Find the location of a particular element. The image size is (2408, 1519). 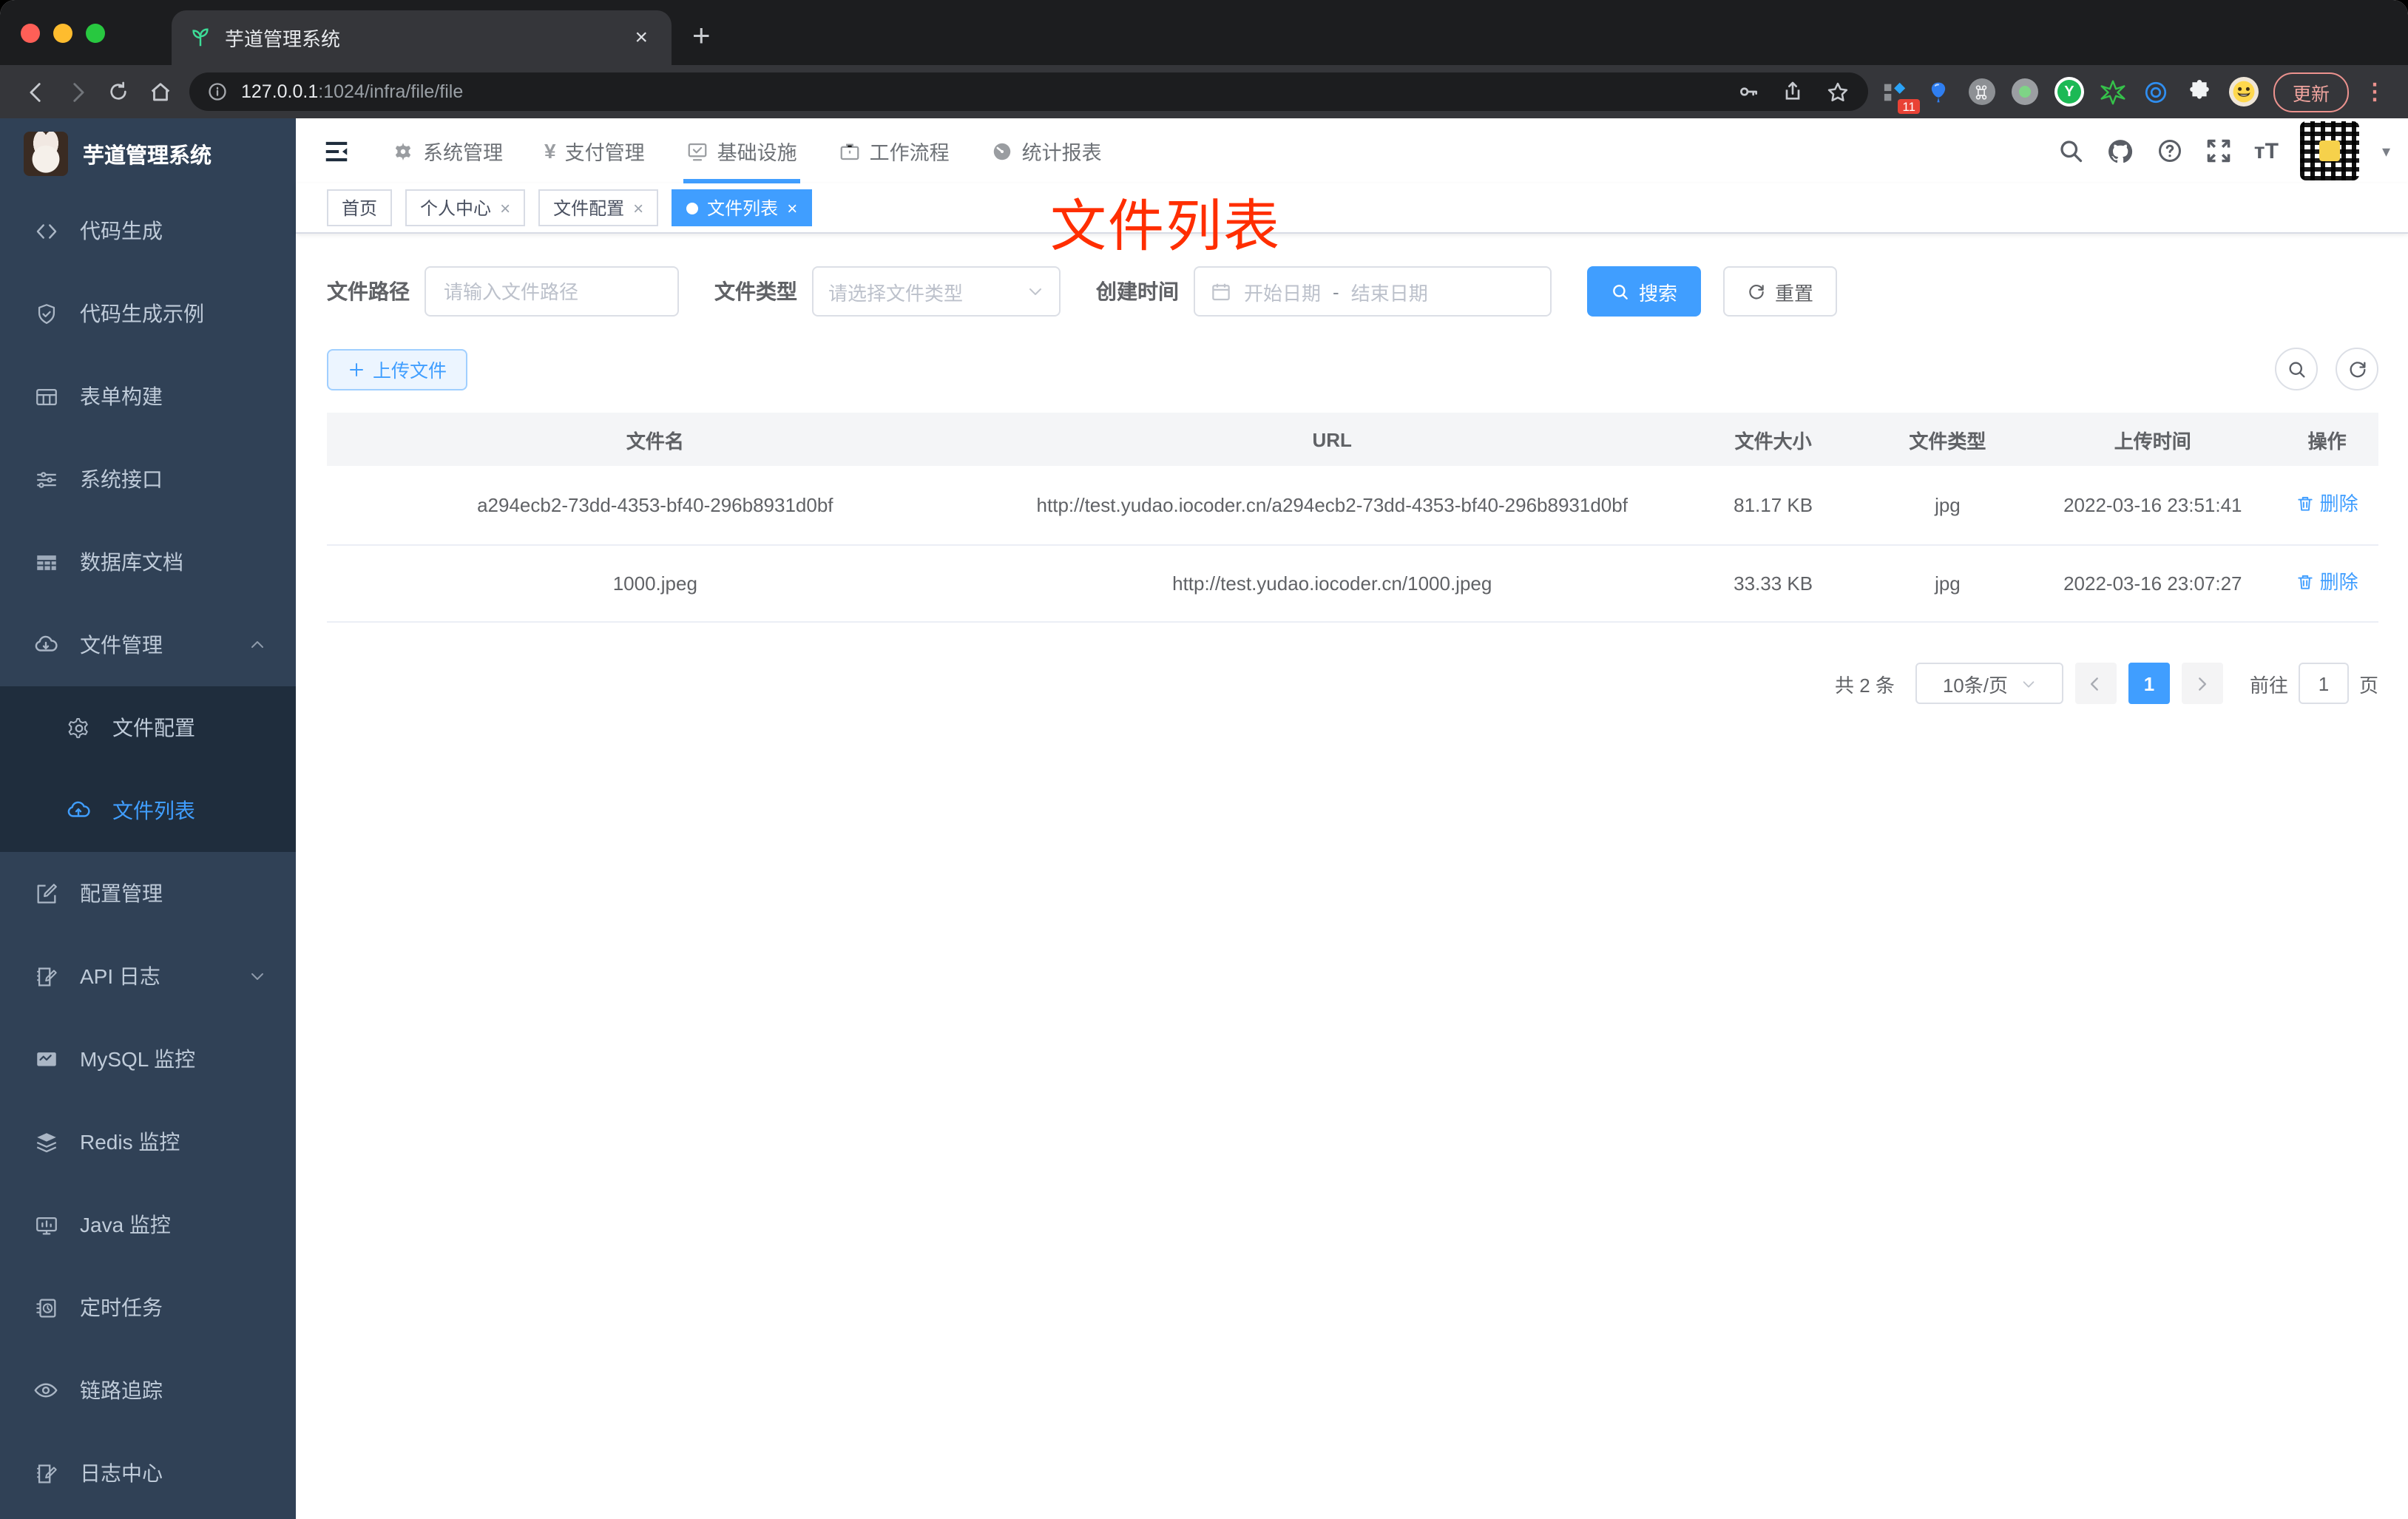

help-icon is located at coordinates (2170, 151).